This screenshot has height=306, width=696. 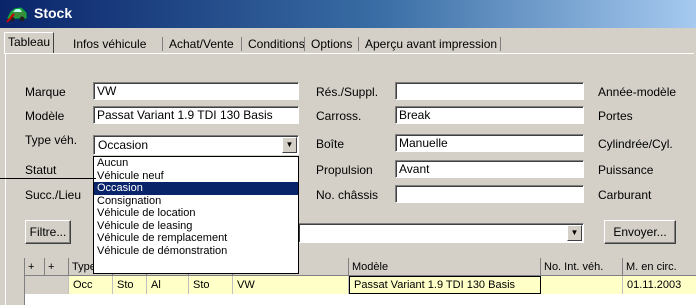 I want to click on dropdown-option-selected: Occasion, so click(x=196, y=188).